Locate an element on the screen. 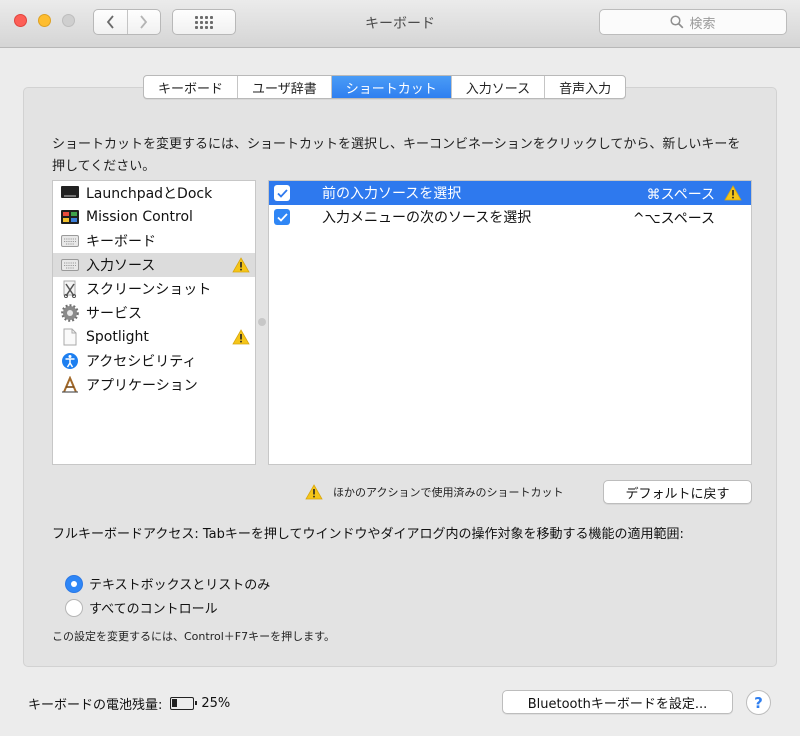 This screenshot has width=800, height=736. screenshot-icon is located at coordinates (70, 289).